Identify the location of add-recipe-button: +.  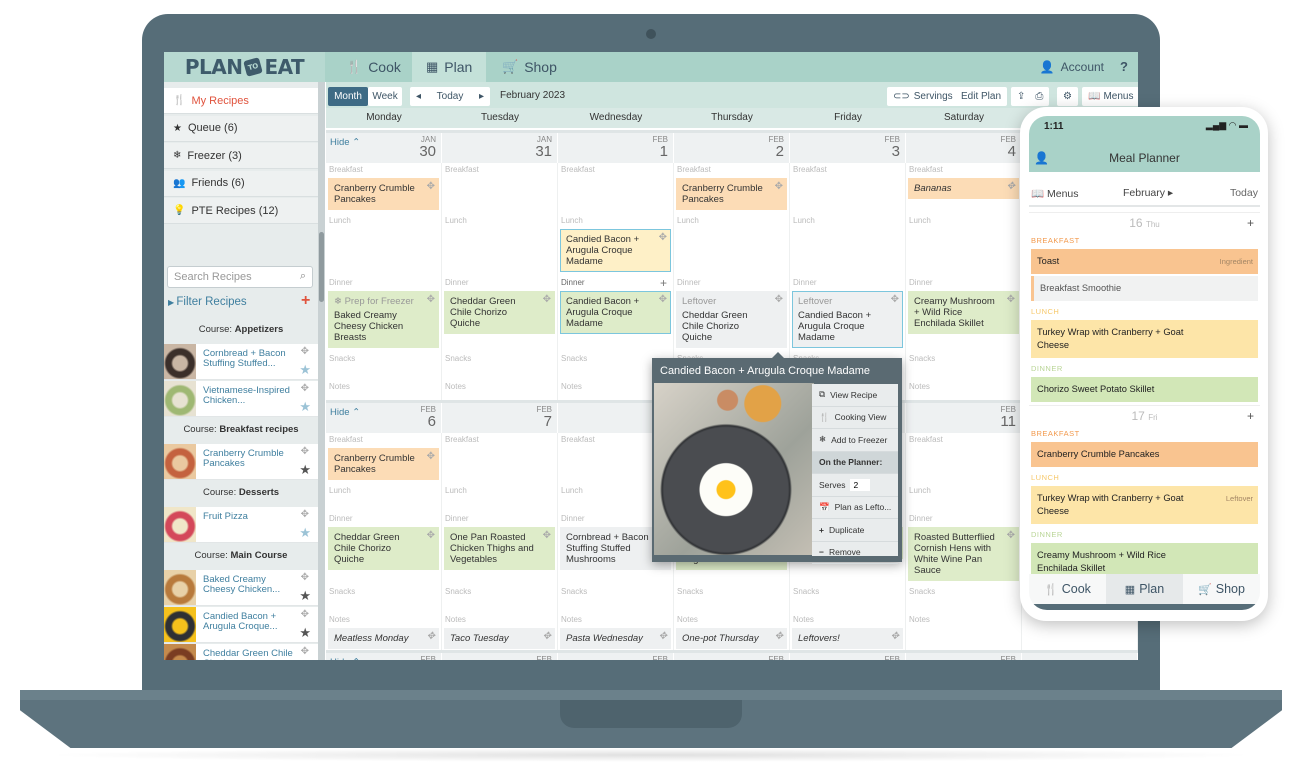
(305, 301).